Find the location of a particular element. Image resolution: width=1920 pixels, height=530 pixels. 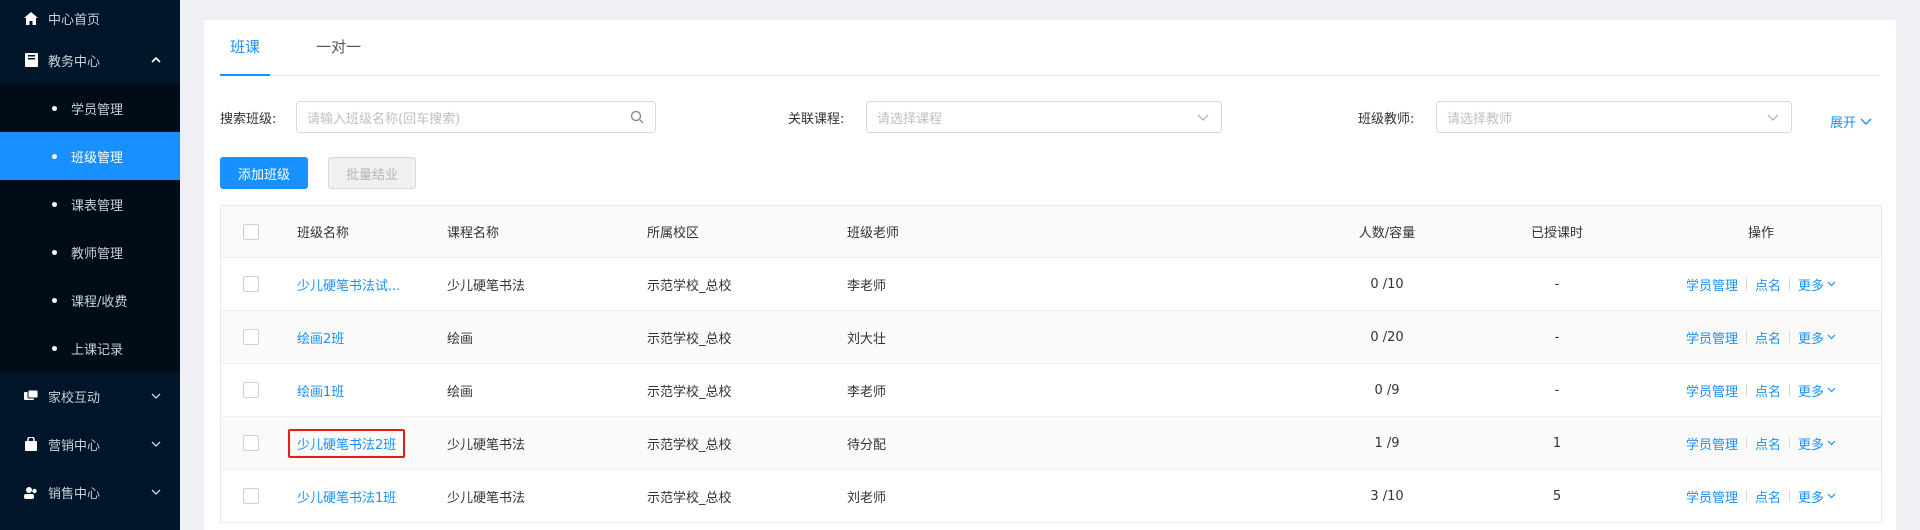

hours-cell: 1 is located at coordinates (1557, 443).